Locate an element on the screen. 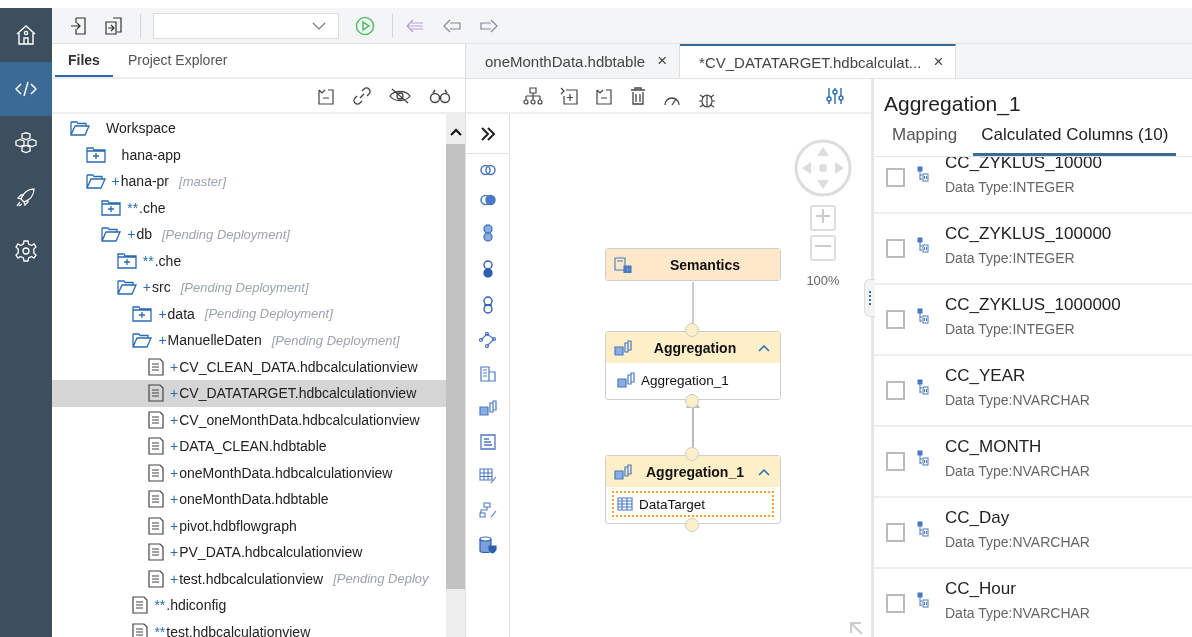  tree-item: +test.hdbcalculationview [Pending Deploy is located at coordinates (249, 578).